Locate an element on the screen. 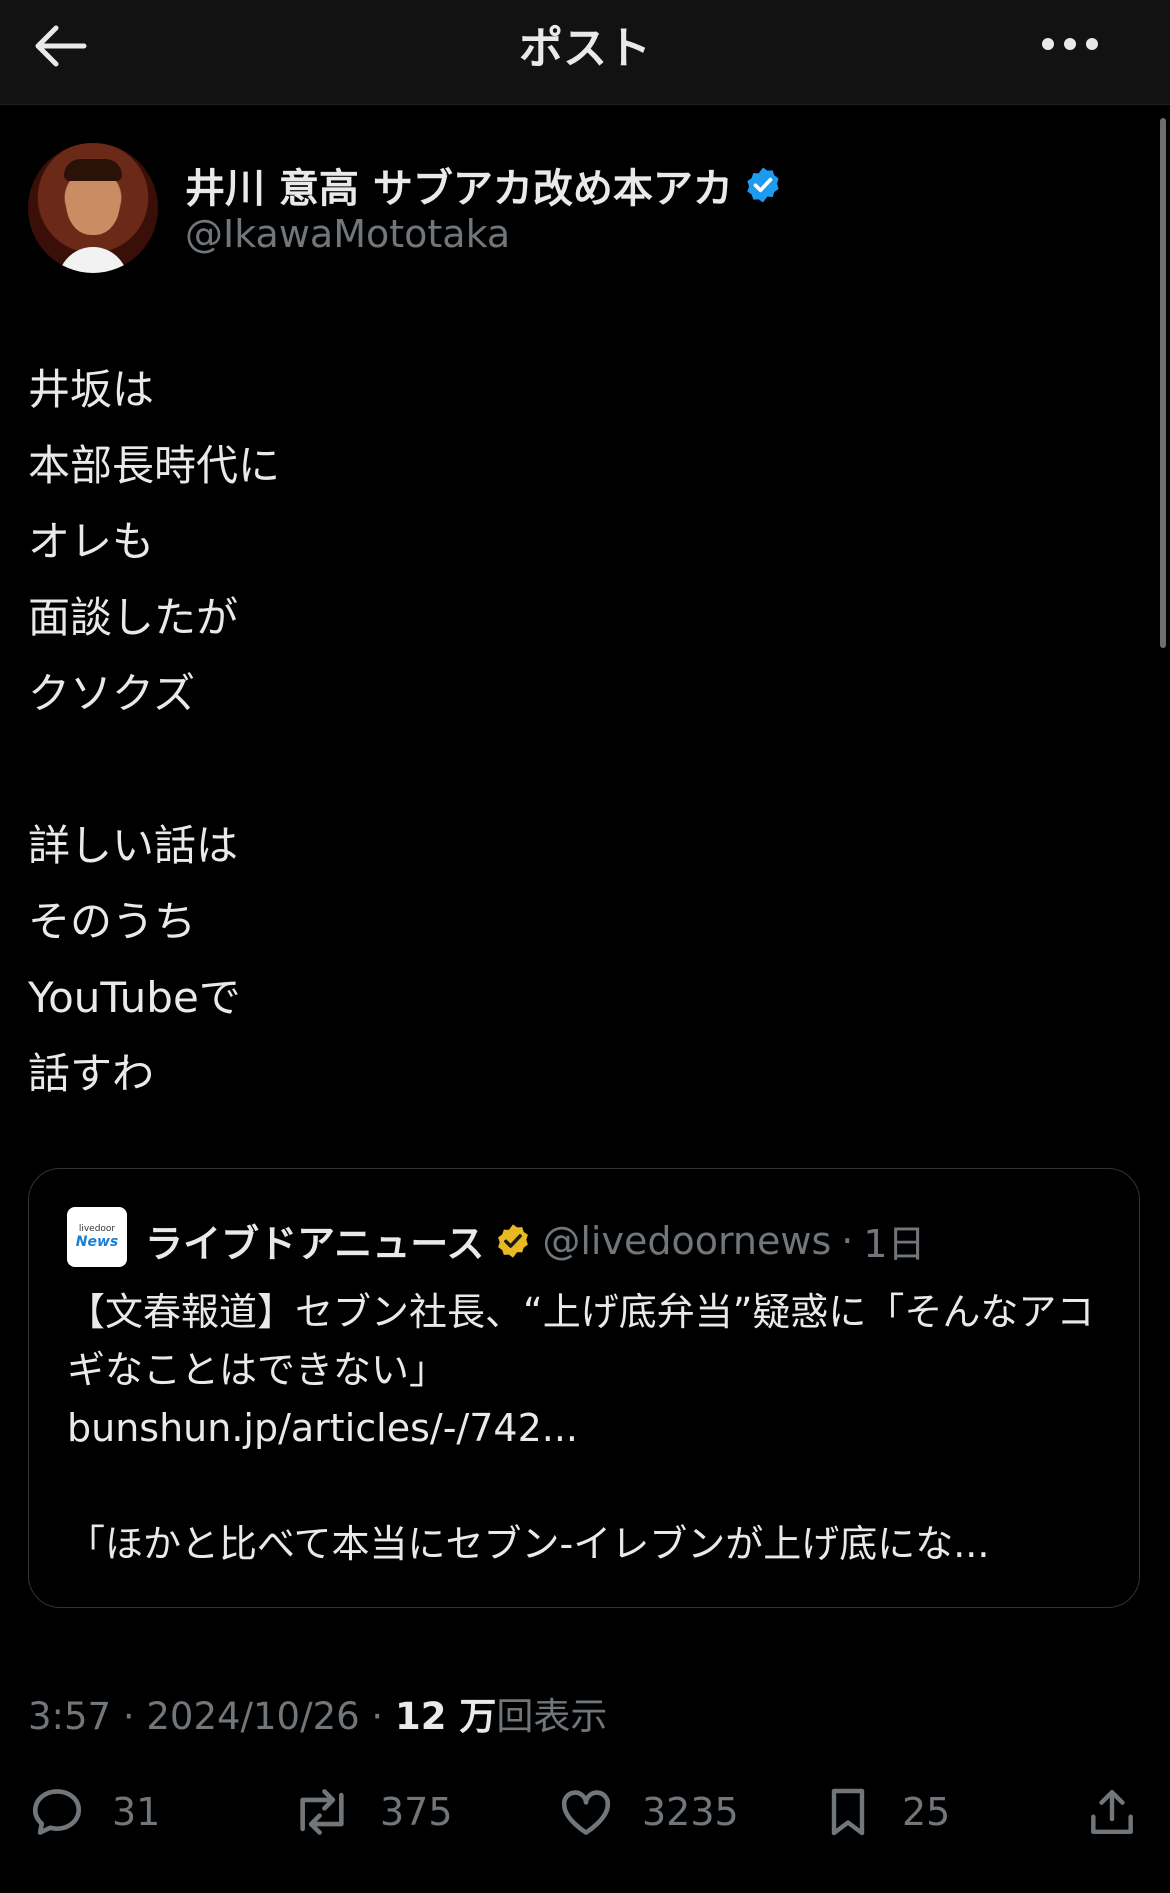  post-date: 2024/10/26 is located at coordinates (253, 1716).